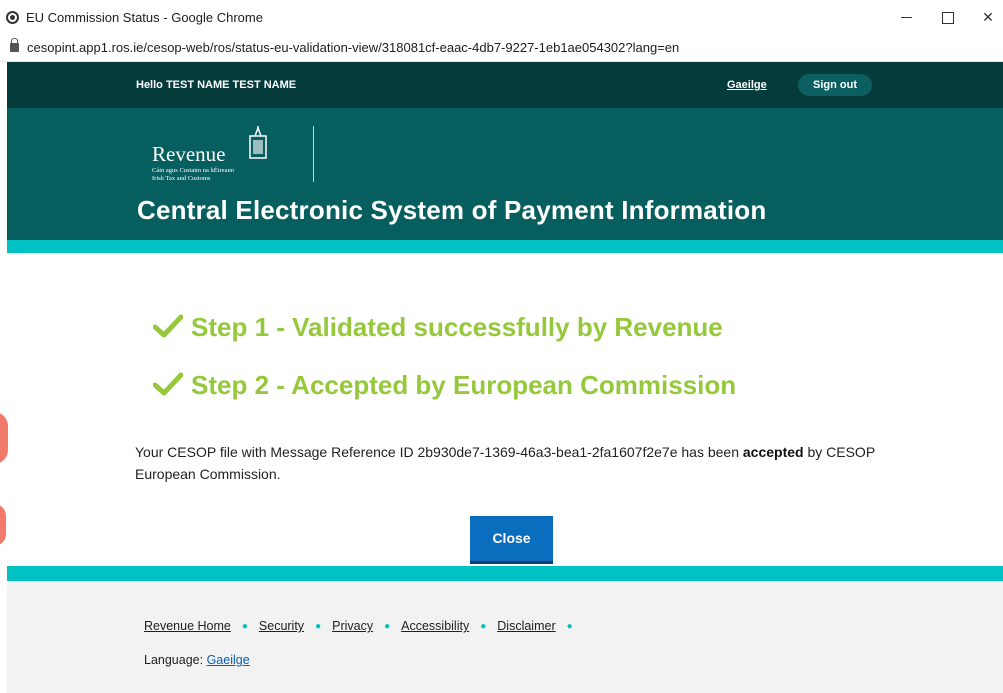  I want to click on footer-language: Language: Gaeilge, so click(197, 660).